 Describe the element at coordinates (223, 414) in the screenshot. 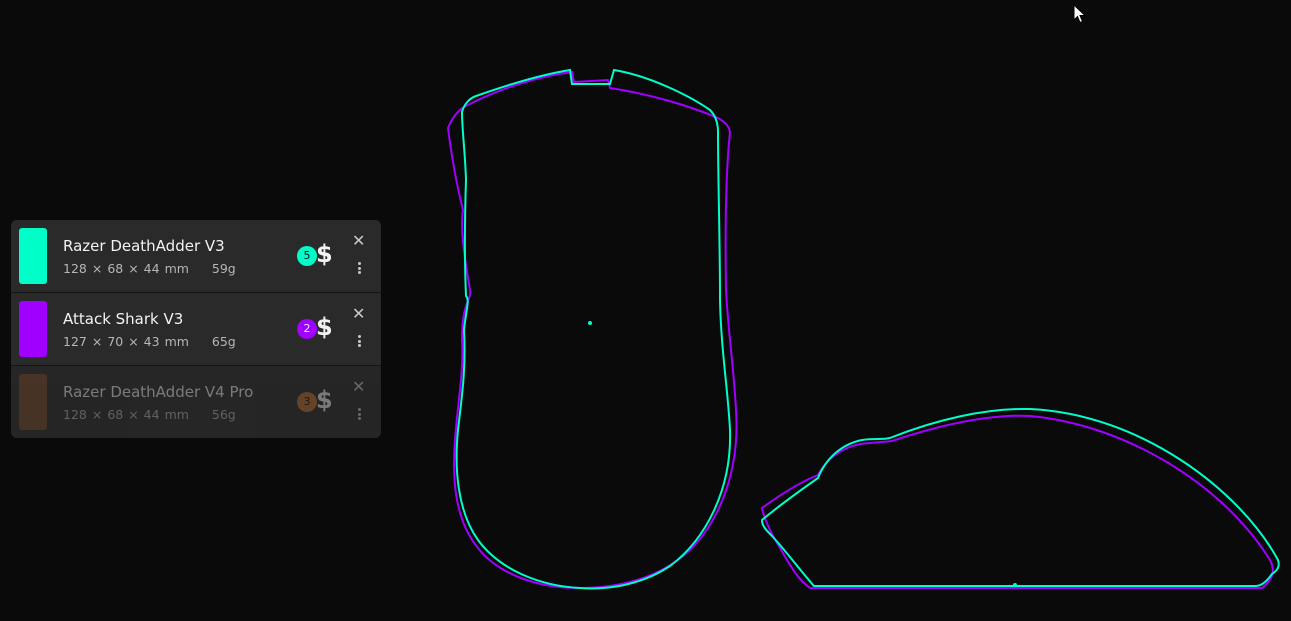

I see `mouse-weight: 56g` at that location.